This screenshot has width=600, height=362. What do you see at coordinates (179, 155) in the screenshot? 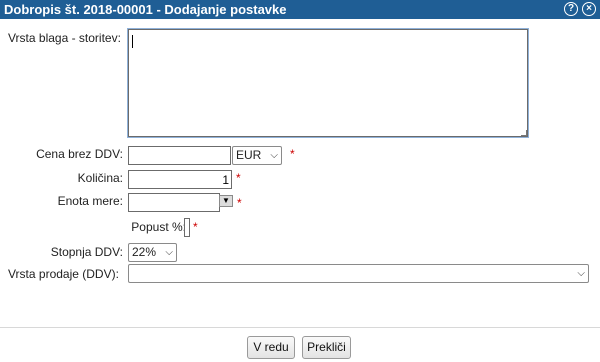
I see `price-input` at bounding box center [179, 155].